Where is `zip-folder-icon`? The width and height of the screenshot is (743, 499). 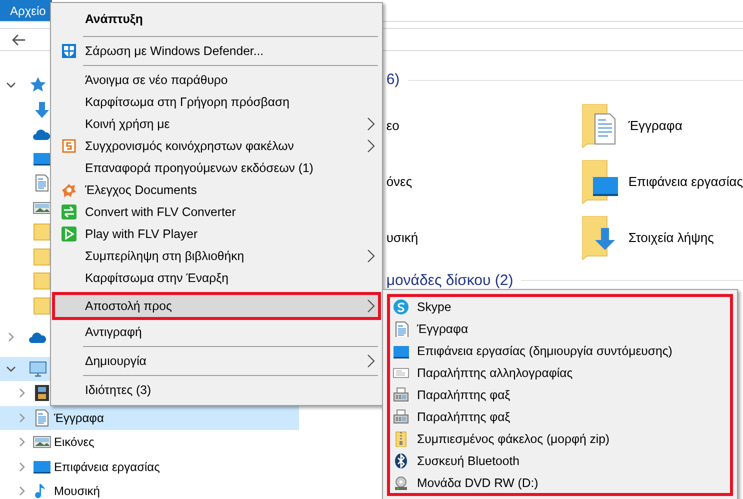
zip-folder-icon is located at coordinates (401, 439).